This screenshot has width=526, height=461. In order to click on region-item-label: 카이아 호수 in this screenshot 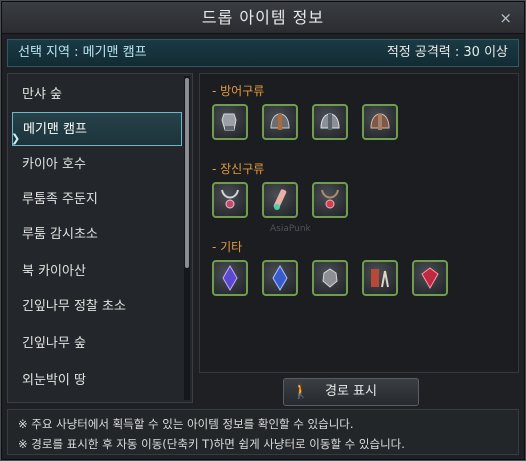, I will do `click(54, 164)`.